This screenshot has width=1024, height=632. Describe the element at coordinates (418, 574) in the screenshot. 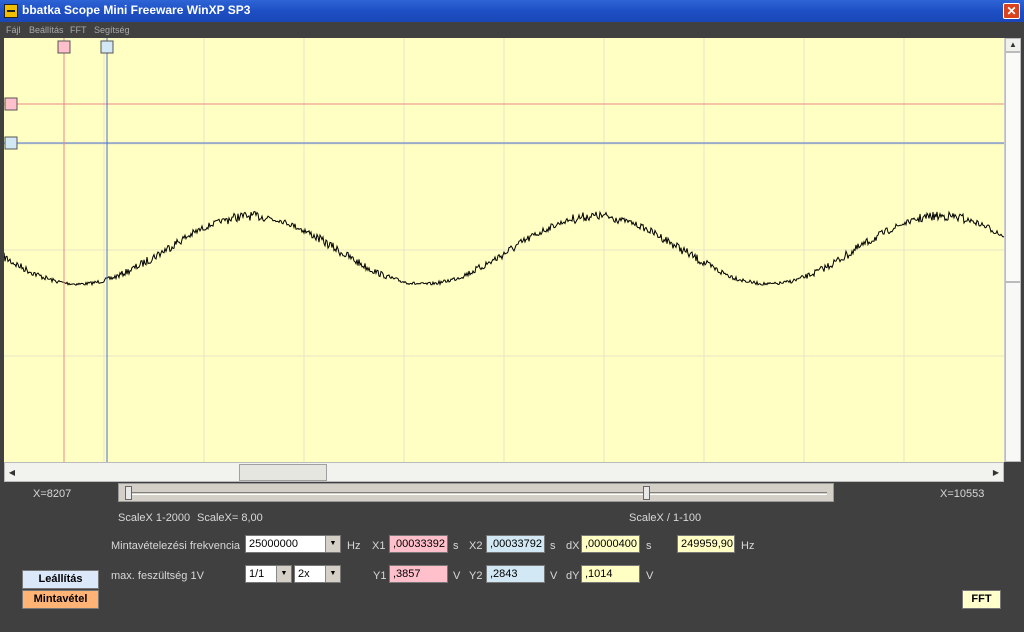

I see `y1-field: ,3857` at that location.